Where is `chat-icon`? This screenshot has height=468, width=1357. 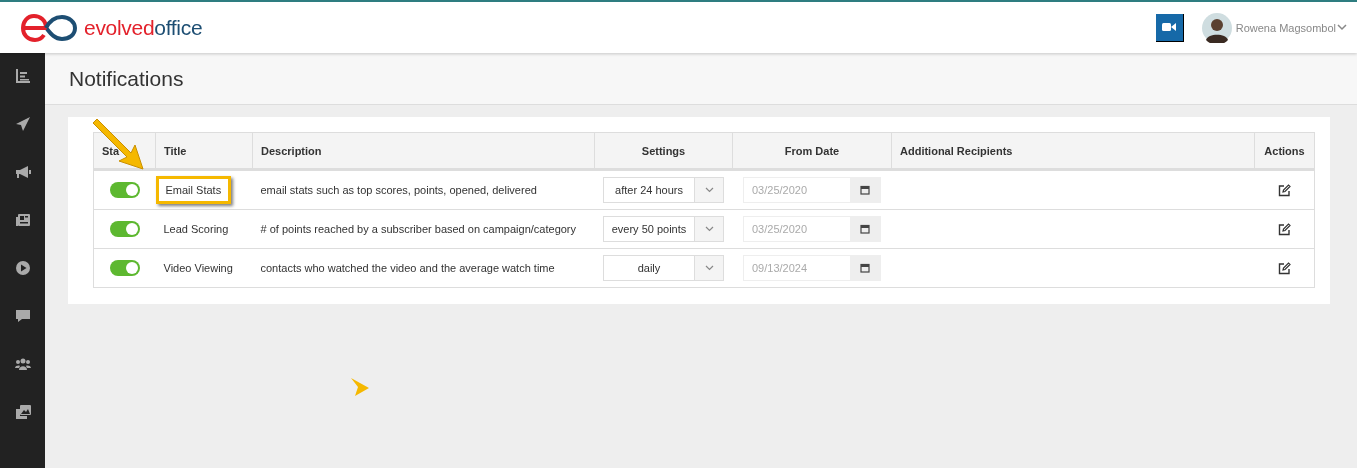 chat-icon is located at coordinates (22, 316).